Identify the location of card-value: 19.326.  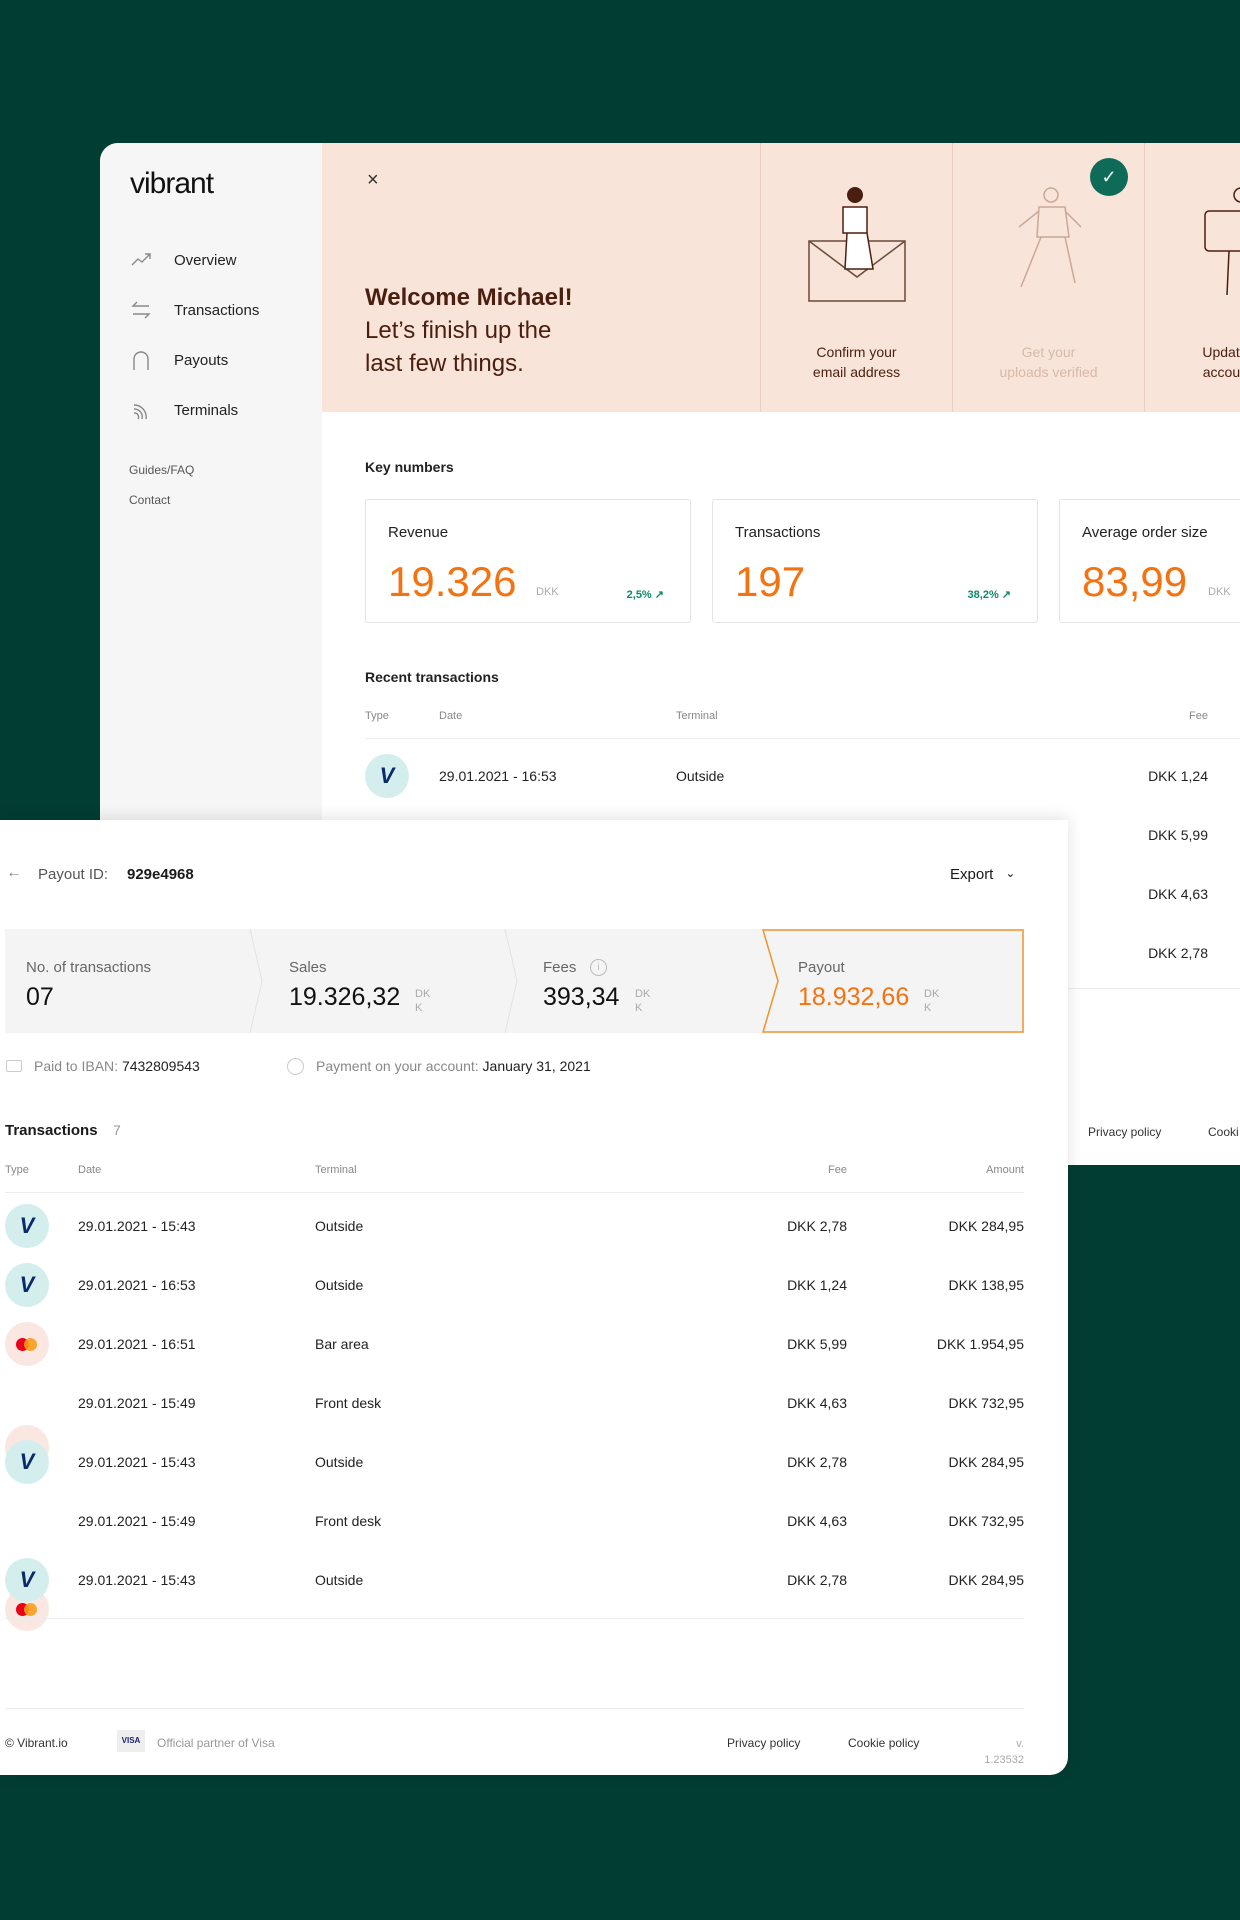
(452, 581).